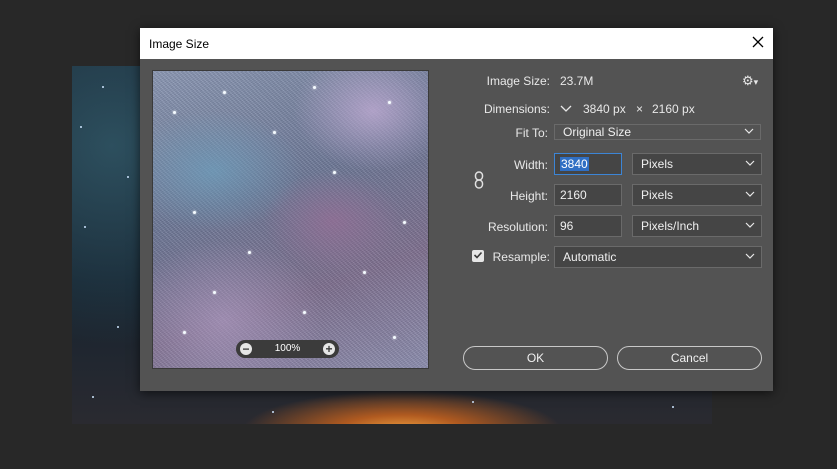 The image size is (837, 469). Describe the element at coordinates (657, 164) in the screenshot. I see `width-unit: Pixels` at that location.